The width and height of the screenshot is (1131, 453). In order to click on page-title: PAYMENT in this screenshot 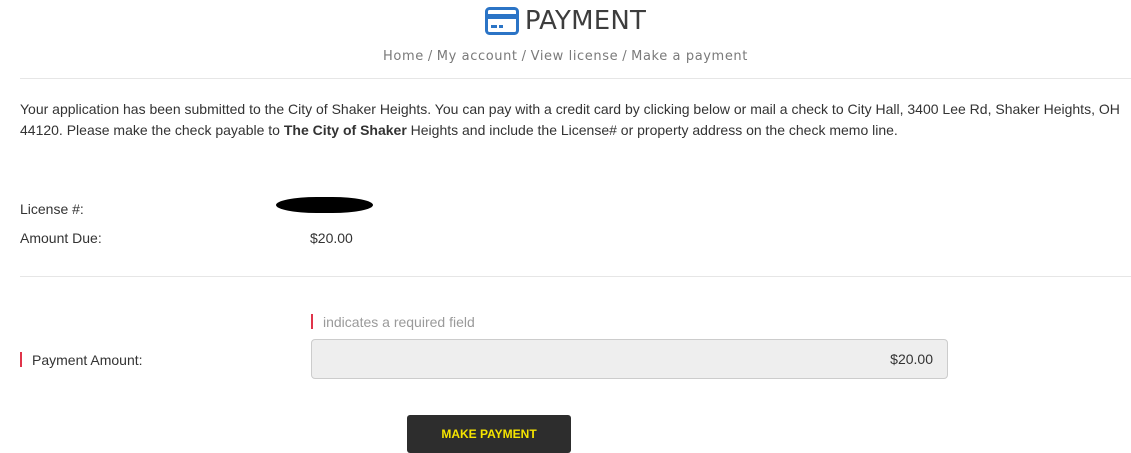, I will do `click(585, 21)`.